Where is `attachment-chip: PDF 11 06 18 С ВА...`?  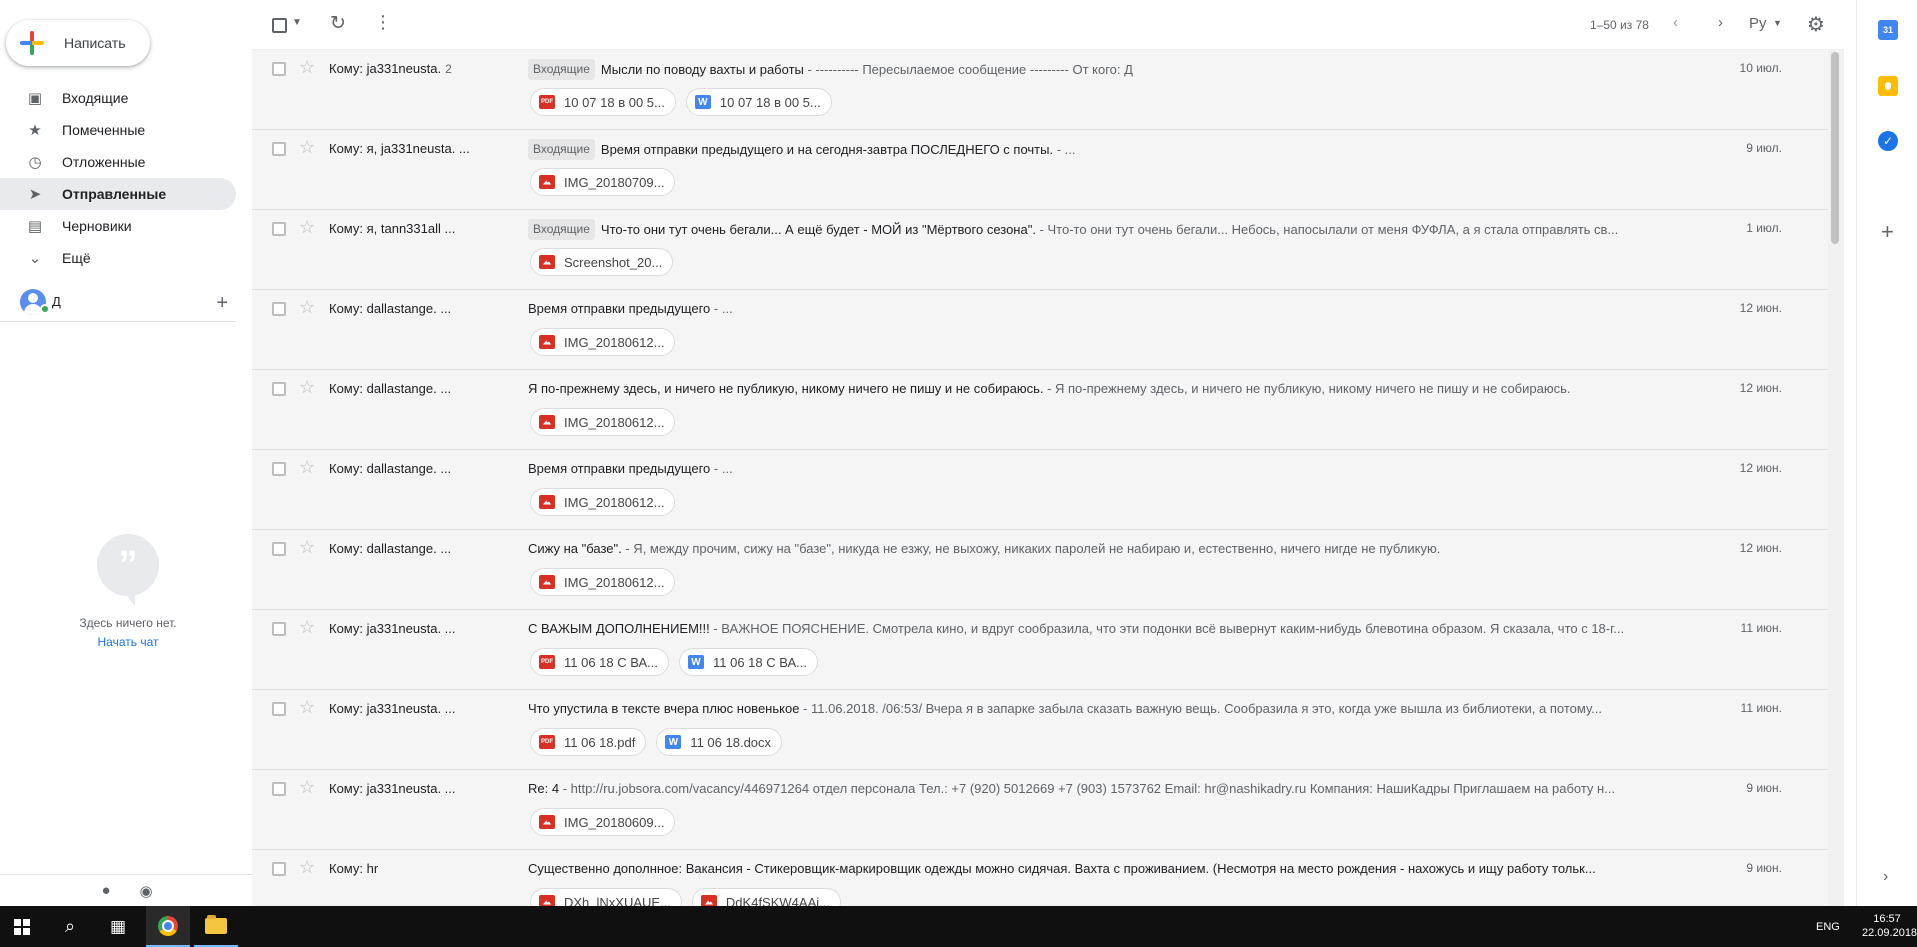 attachment-chip: PDF 11 06 18 С ВА... is located at coordinates (599, 662).